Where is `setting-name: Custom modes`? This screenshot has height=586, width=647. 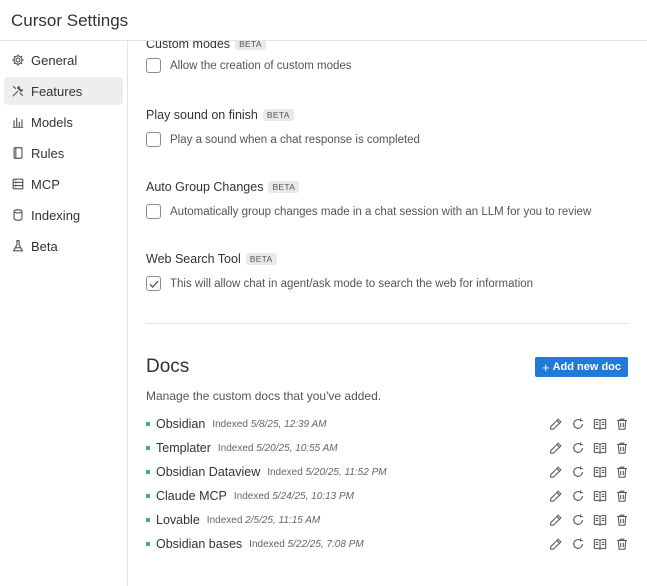 setting-name: Custom modes is located at coordinates (188, 46).